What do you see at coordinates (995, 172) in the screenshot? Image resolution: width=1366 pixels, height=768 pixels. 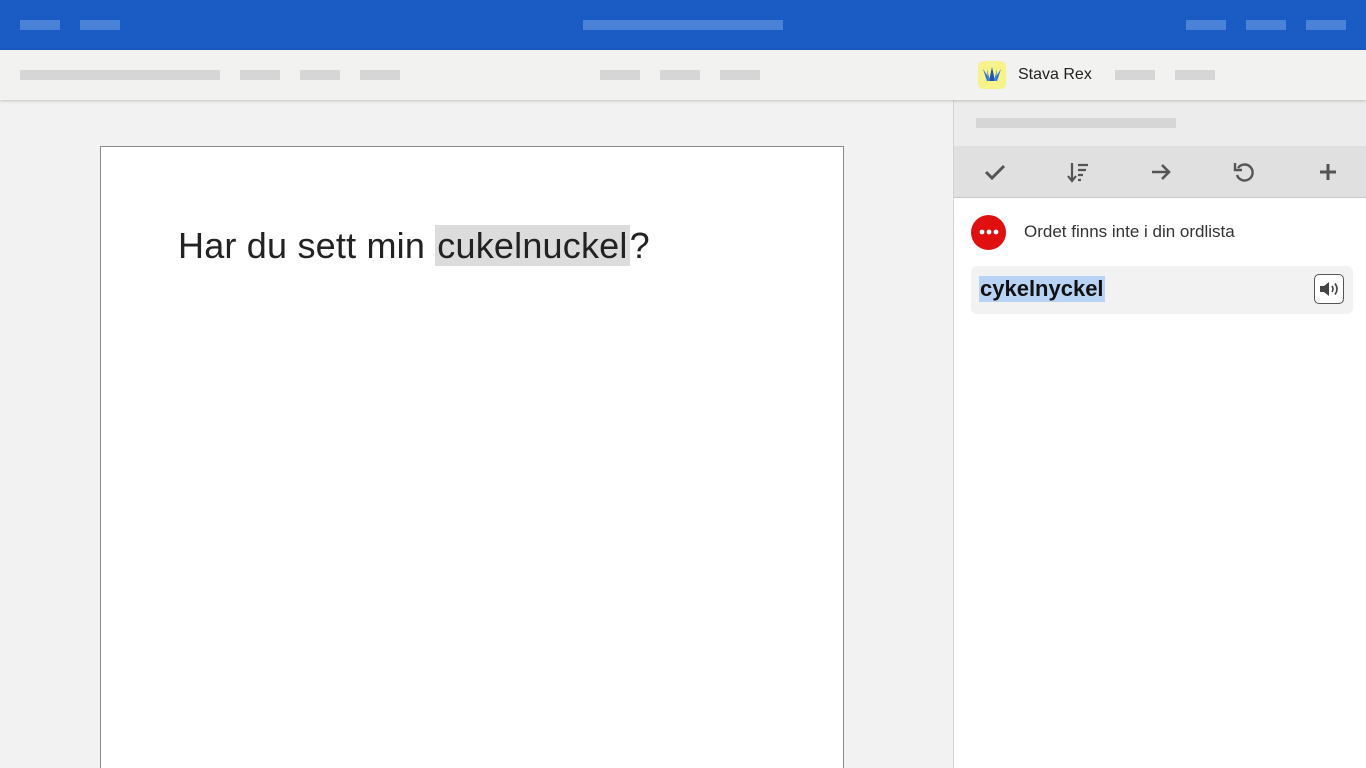 I see `check-icon` at bounding box center [995, 172].